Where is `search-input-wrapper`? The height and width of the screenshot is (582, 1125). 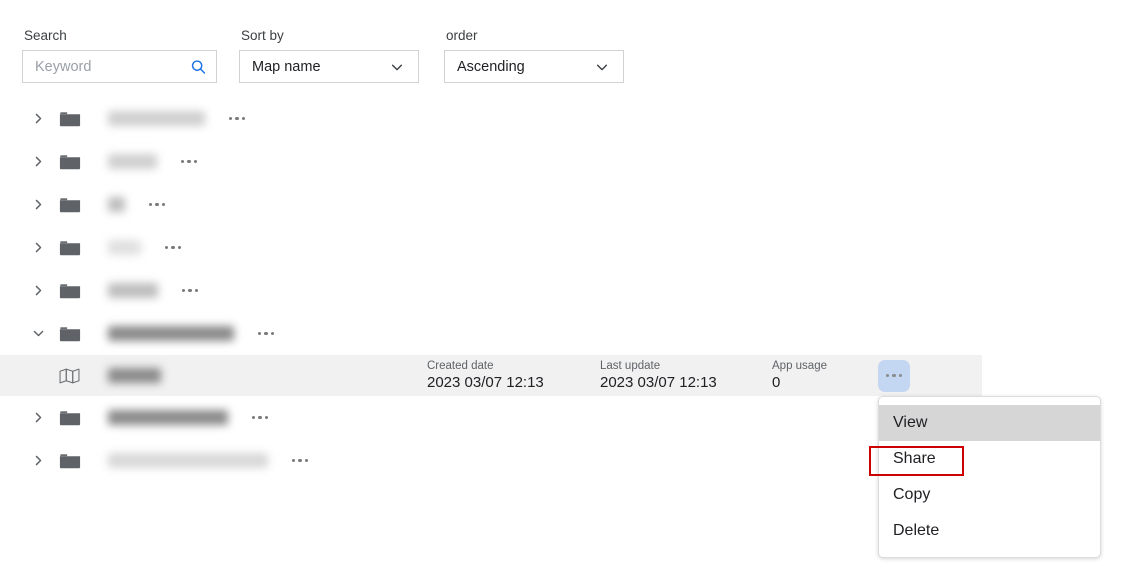 search-input-wrapper is located at coordinates (119, 66).